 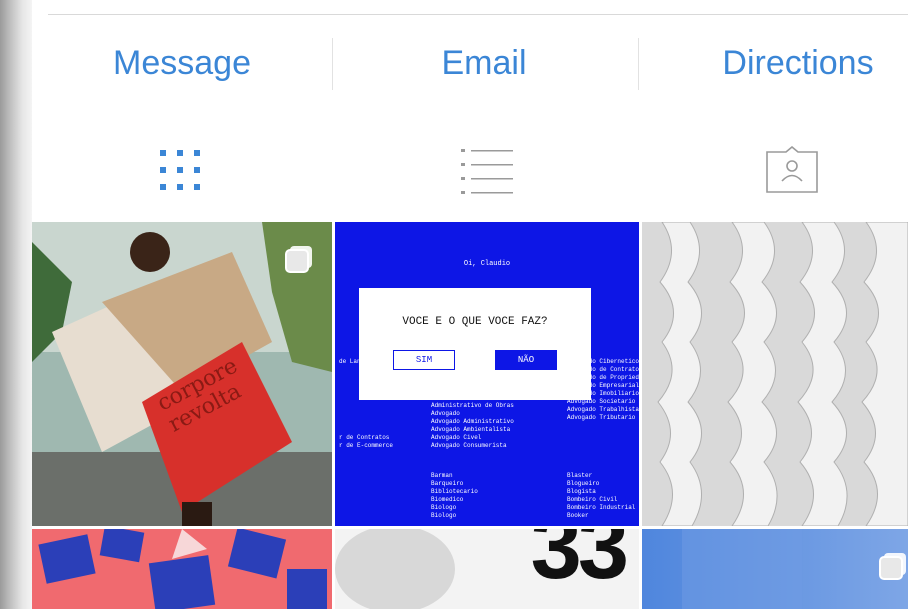 I want to click on list-icon, so click(x=487, y=171).